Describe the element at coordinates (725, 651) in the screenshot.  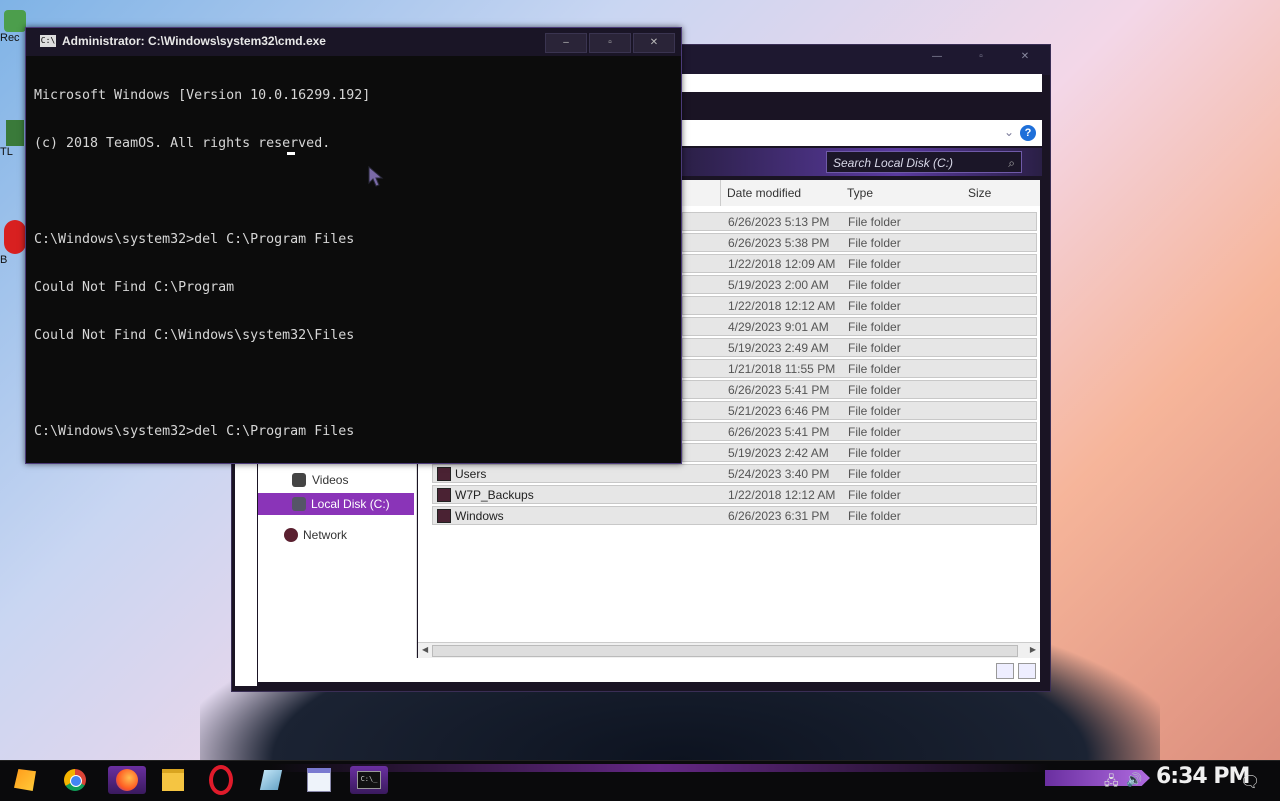
I see `scrollbar-thumb` at that location.